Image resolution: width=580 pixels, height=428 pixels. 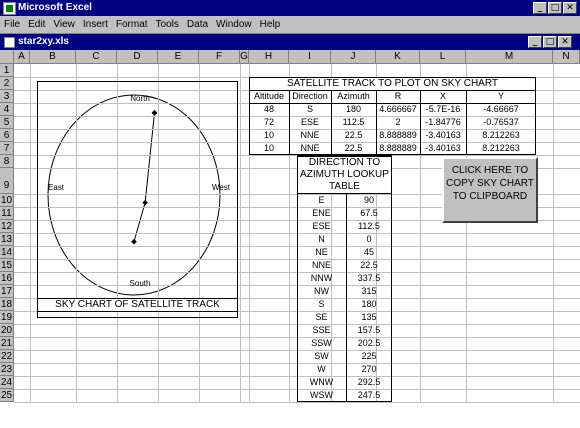 I want to click on row-header: 23, so click(x=7, y=369).